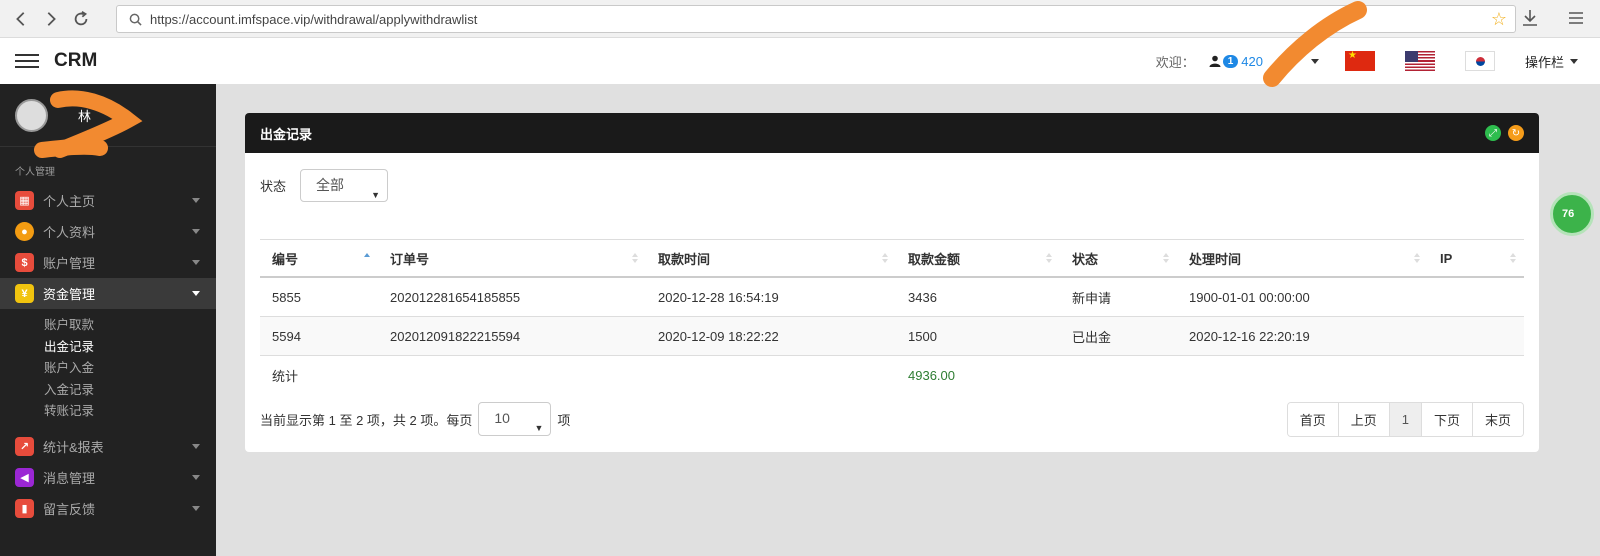  Describe the element at coordinates (366, 420) in the screenshot. I see `table-info-prefix: 当前显示第 1 至 2 项，共 2 项。每页` at that location.